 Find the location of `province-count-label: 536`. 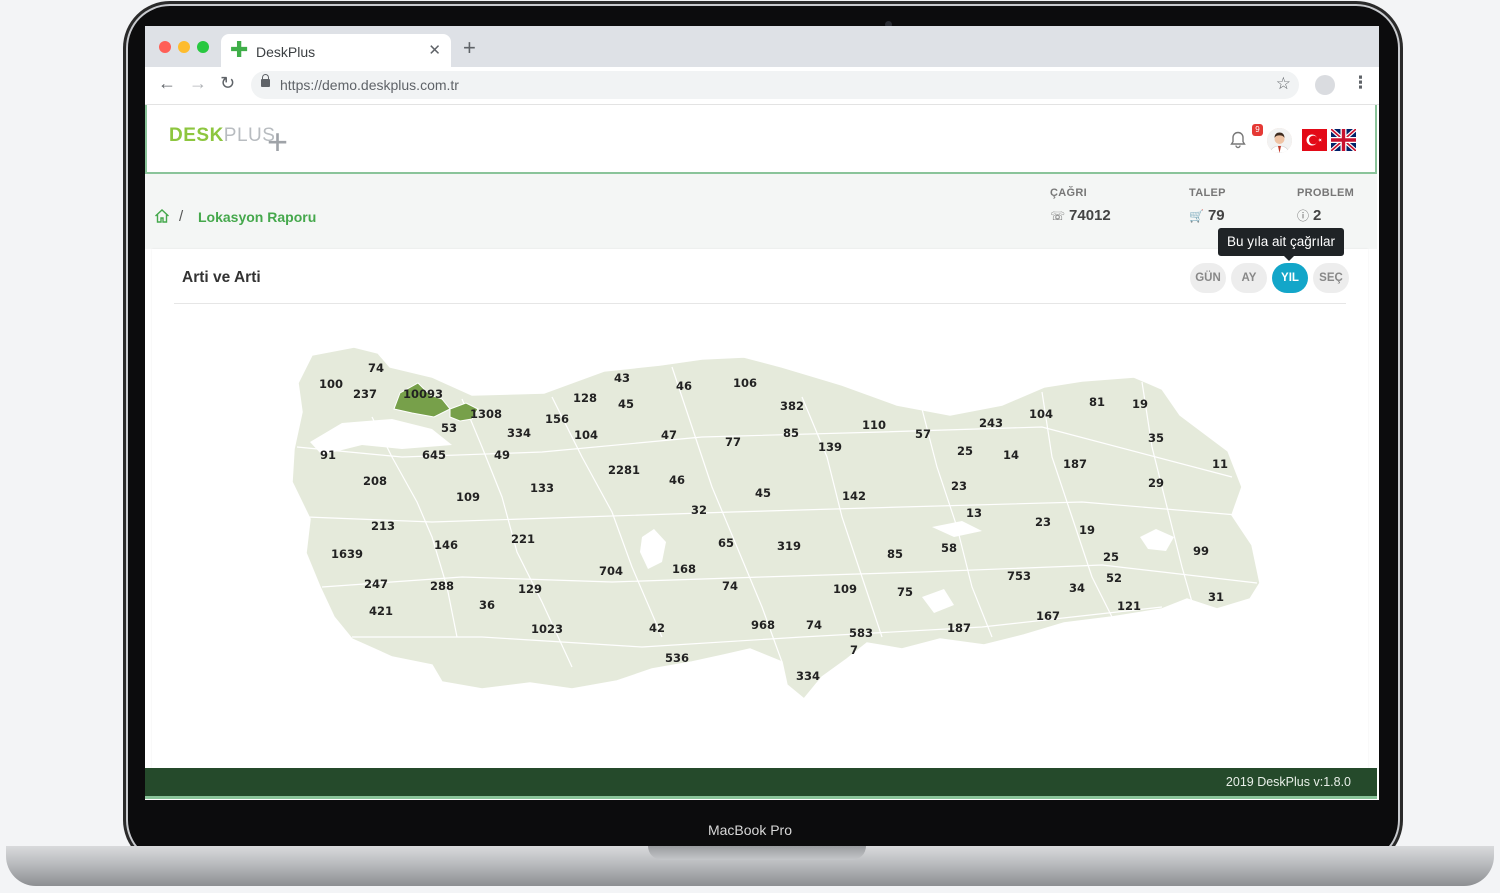

province-count-label: 536 is located at coordinates (677, 658).